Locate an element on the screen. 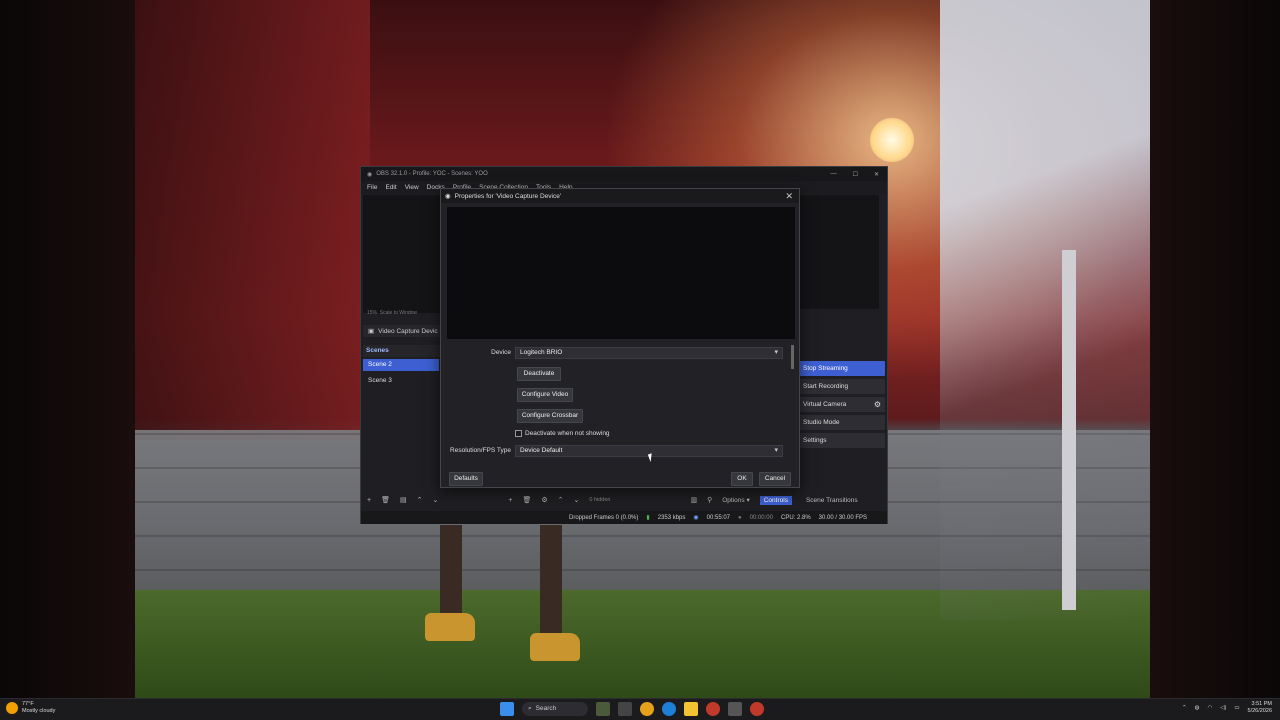 Image resolution: width=1280 pixels, height=720 pixels. cancel-button: Cancel is located at coordinates (775, 479).